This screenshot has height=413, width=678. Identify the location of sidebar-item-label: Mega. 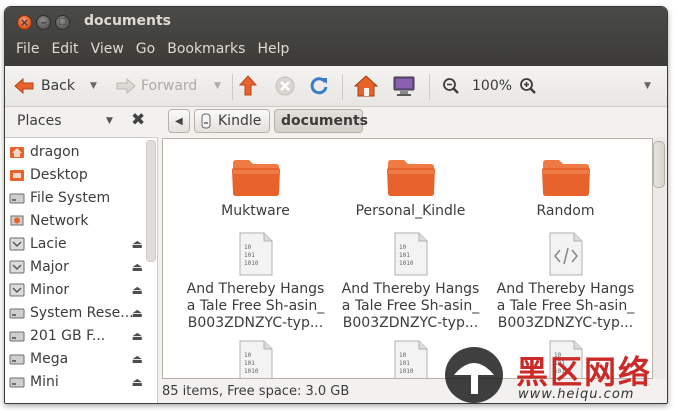
(49, 359).